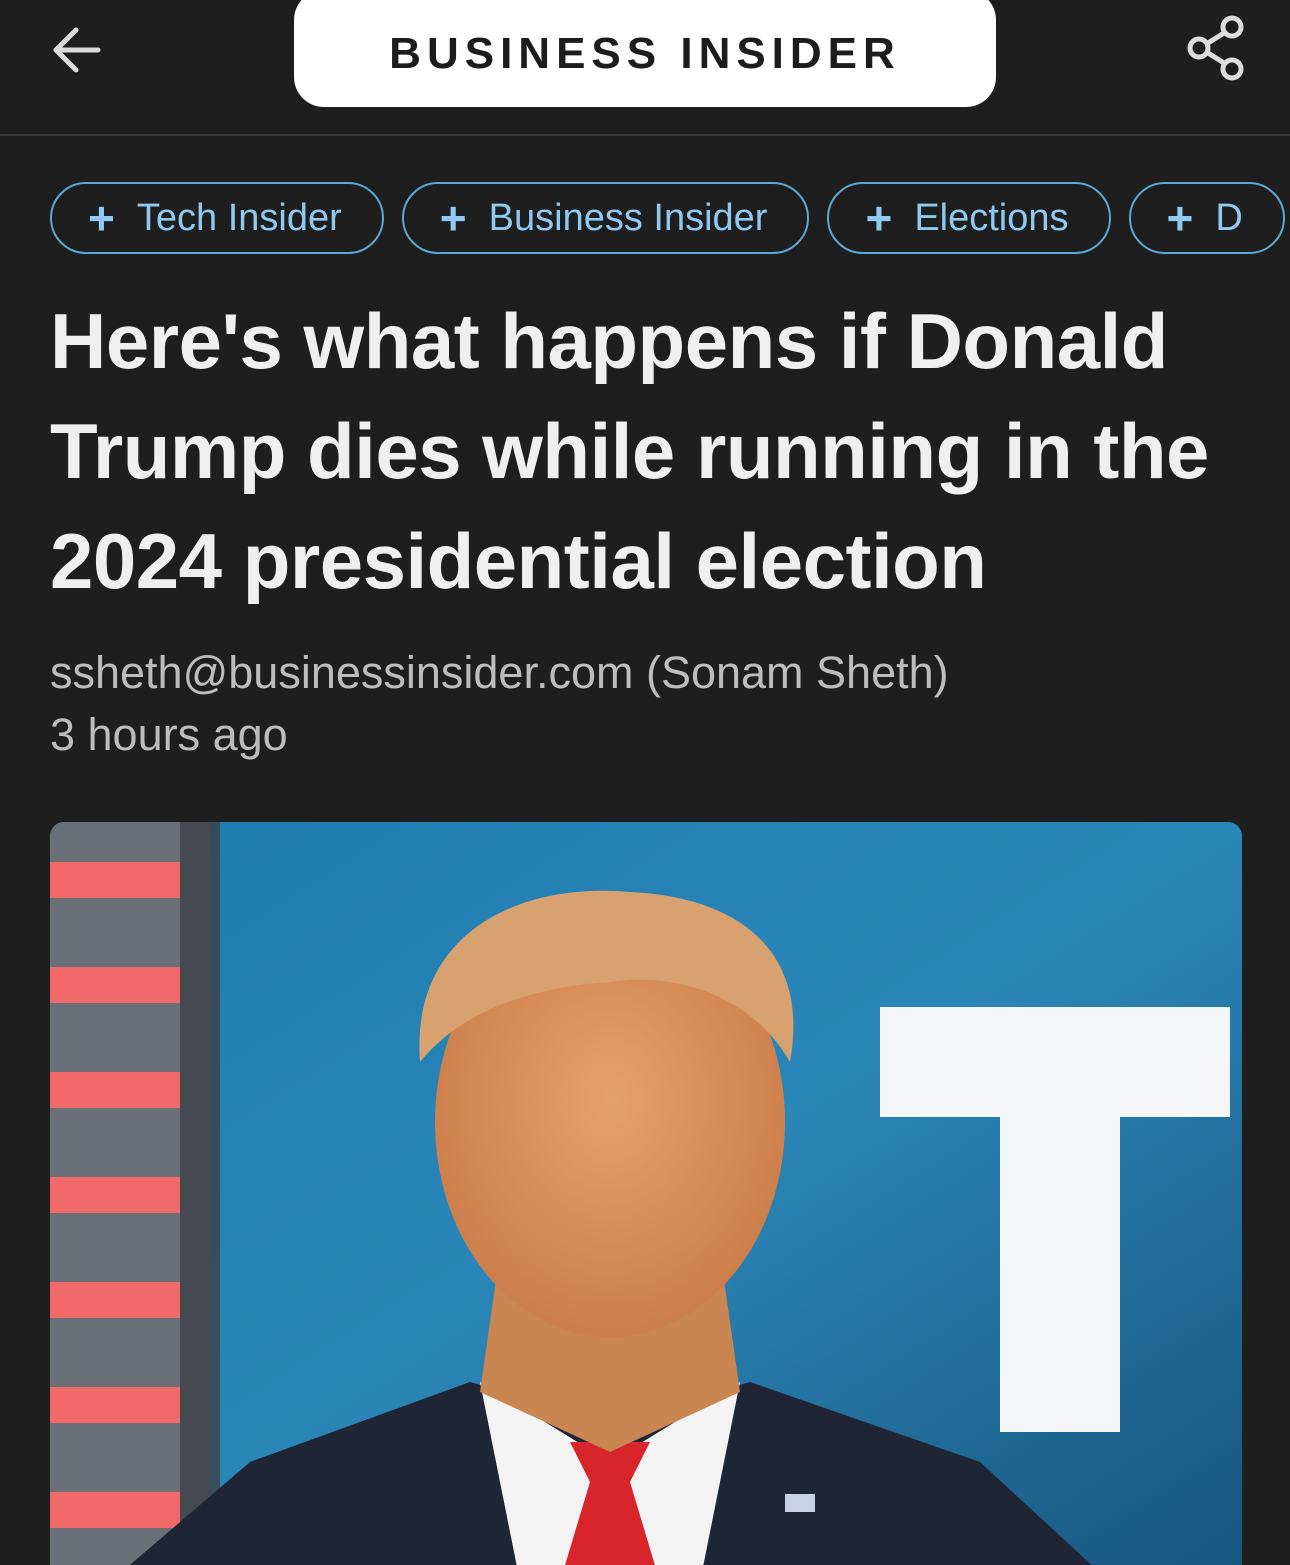  I want to click on back-button, so click(76, 50).